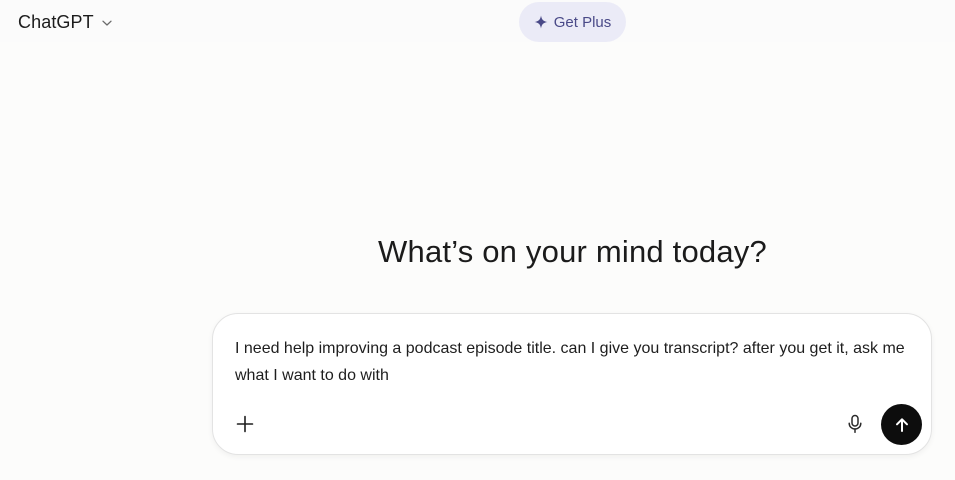  I want to click on plus-icon, so click(245, 424).